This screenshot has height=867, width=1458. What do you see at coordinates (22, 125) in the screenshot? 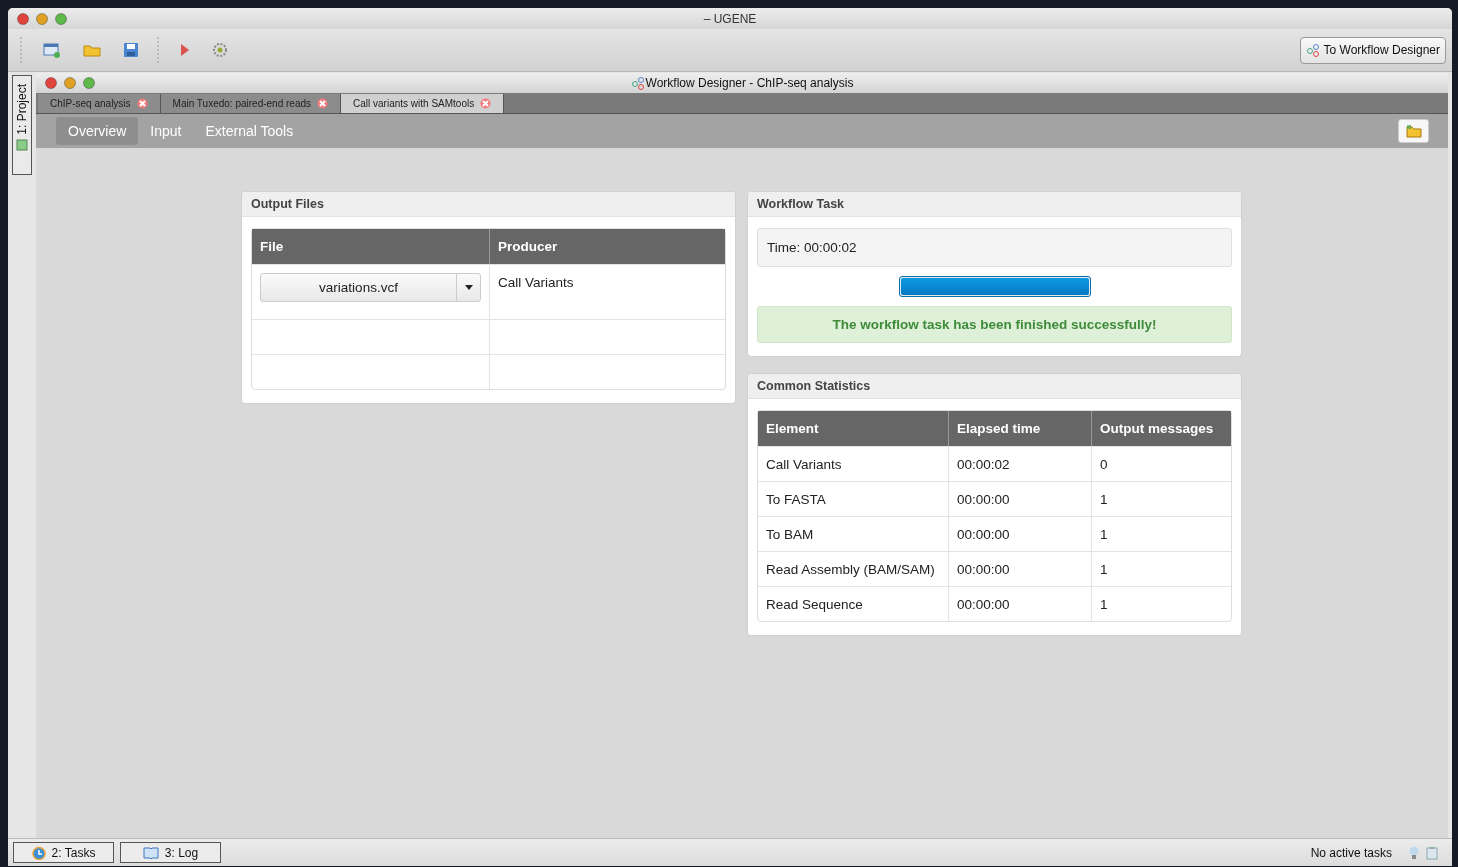
I see `project-tab: 1: Project` at bounding box center [22, 125].